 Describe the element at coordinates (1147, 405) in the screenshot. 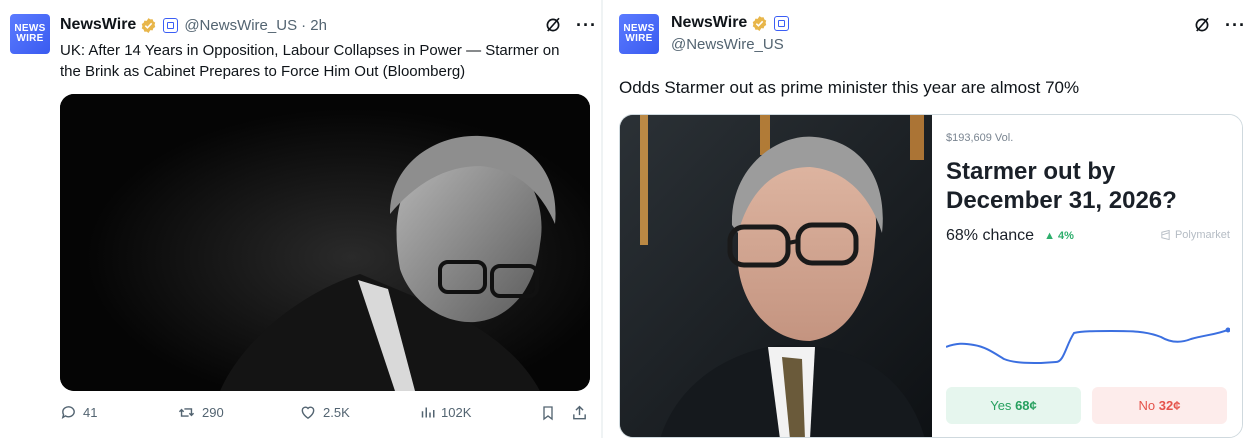

I see `no-label: No` at that location.